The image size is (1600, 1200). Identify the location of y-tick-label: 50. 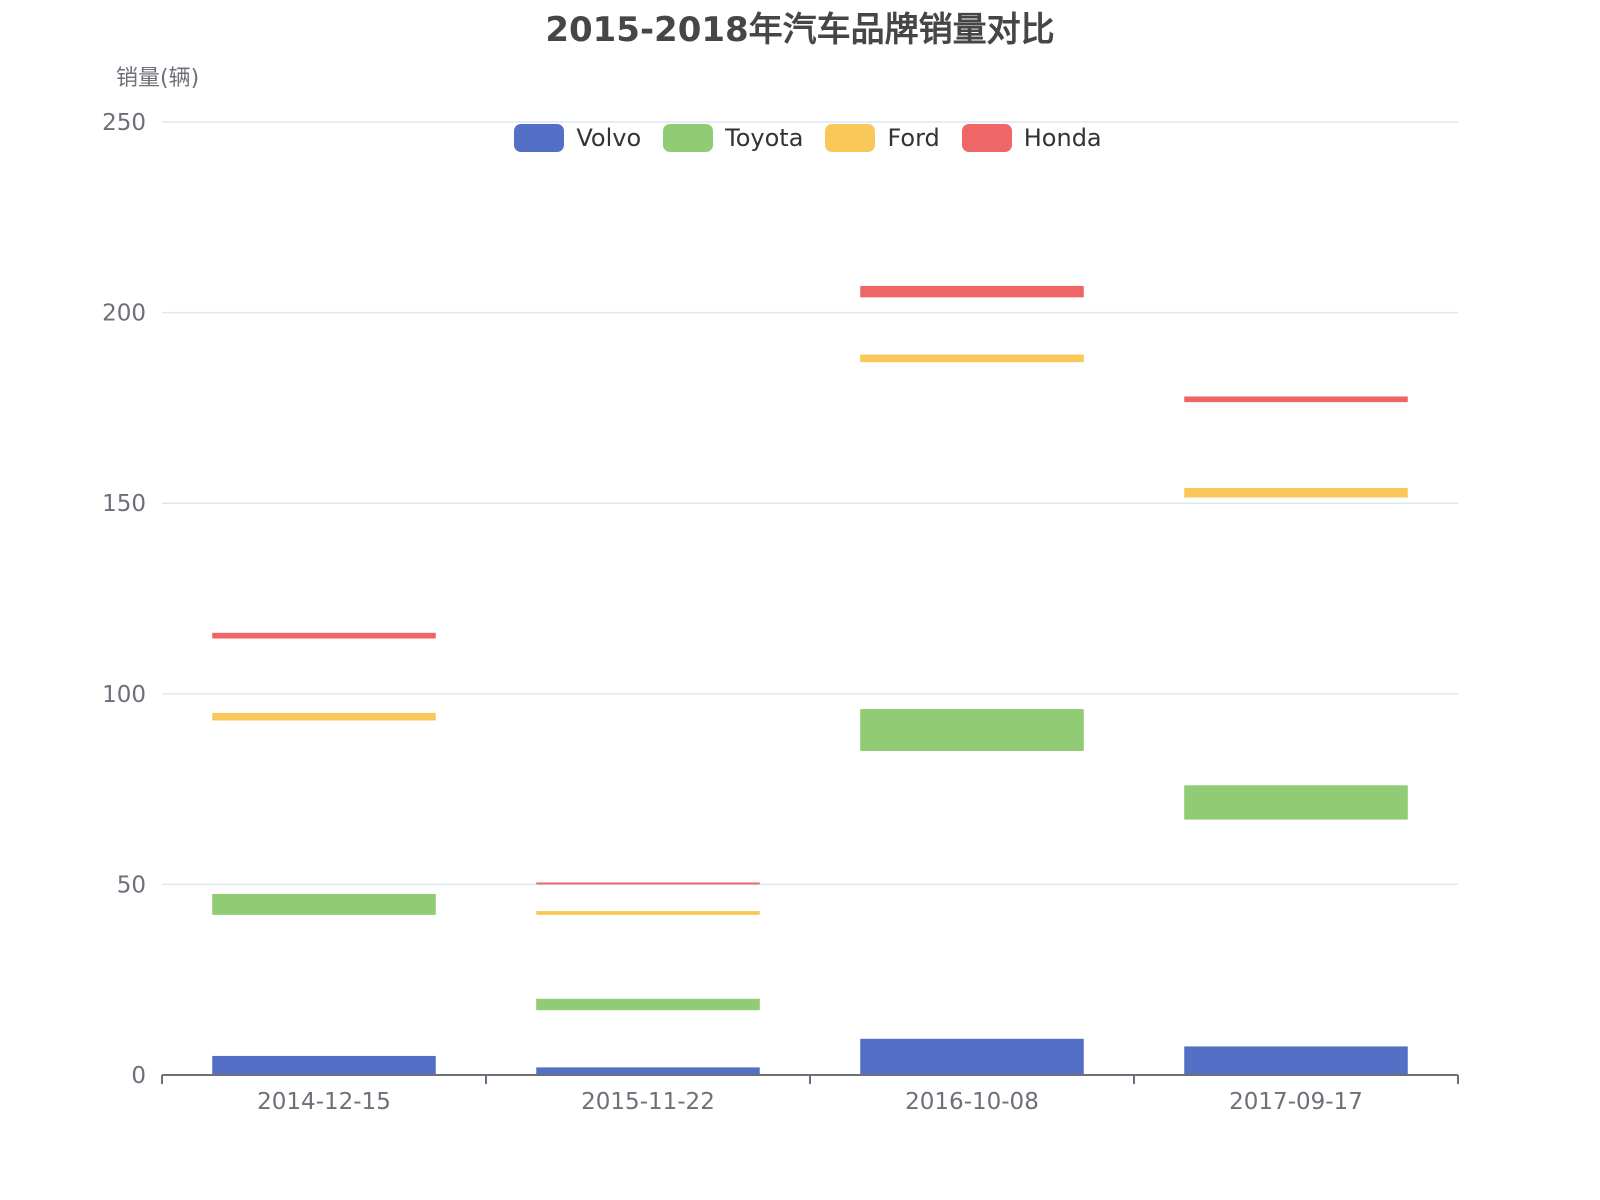
(131, 885).